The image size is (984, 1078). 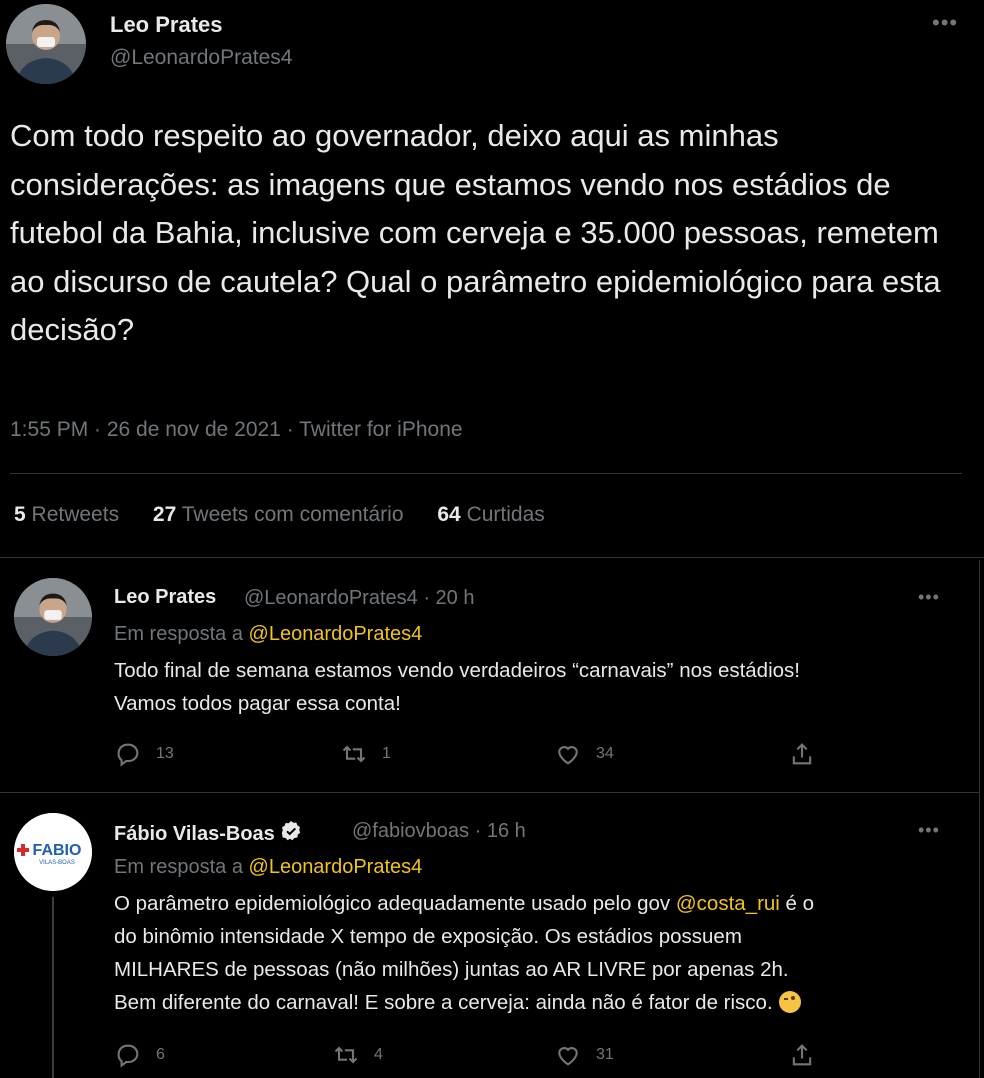 What do you see at coordinates (605, 753) in the screenshot?
I see `like-count: 34` at bounding box center [605, 753].